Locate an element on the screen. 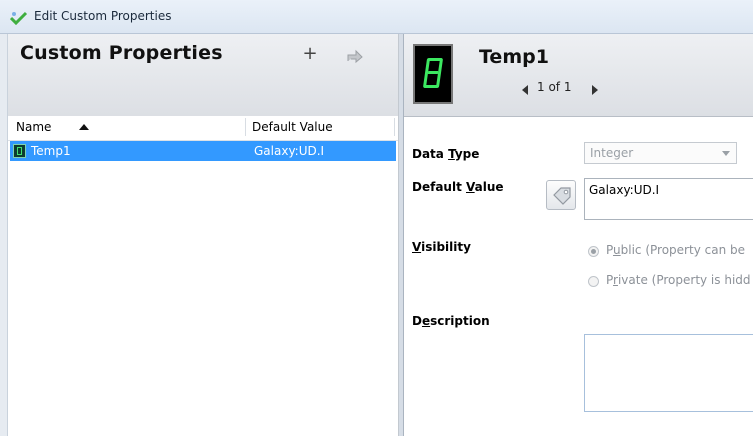 The width and height of the screenshot is (753, 436). window-frame-left is located at coordinates (4, 235).